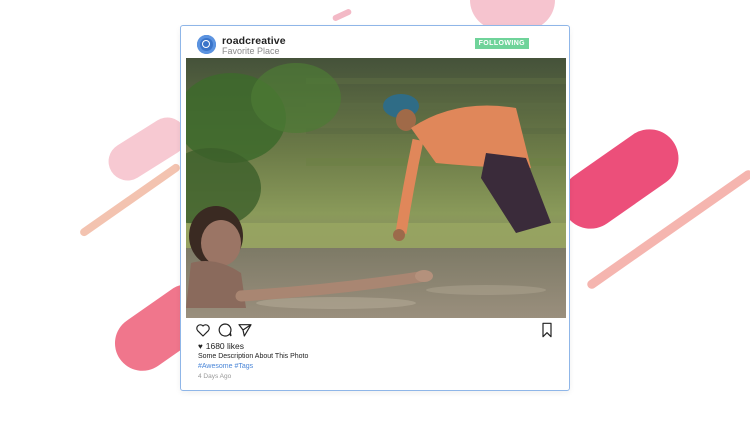 The height and width of the screenshot is (422, 750). I want to click on post-location: Favorite Place, so click(251, 51).